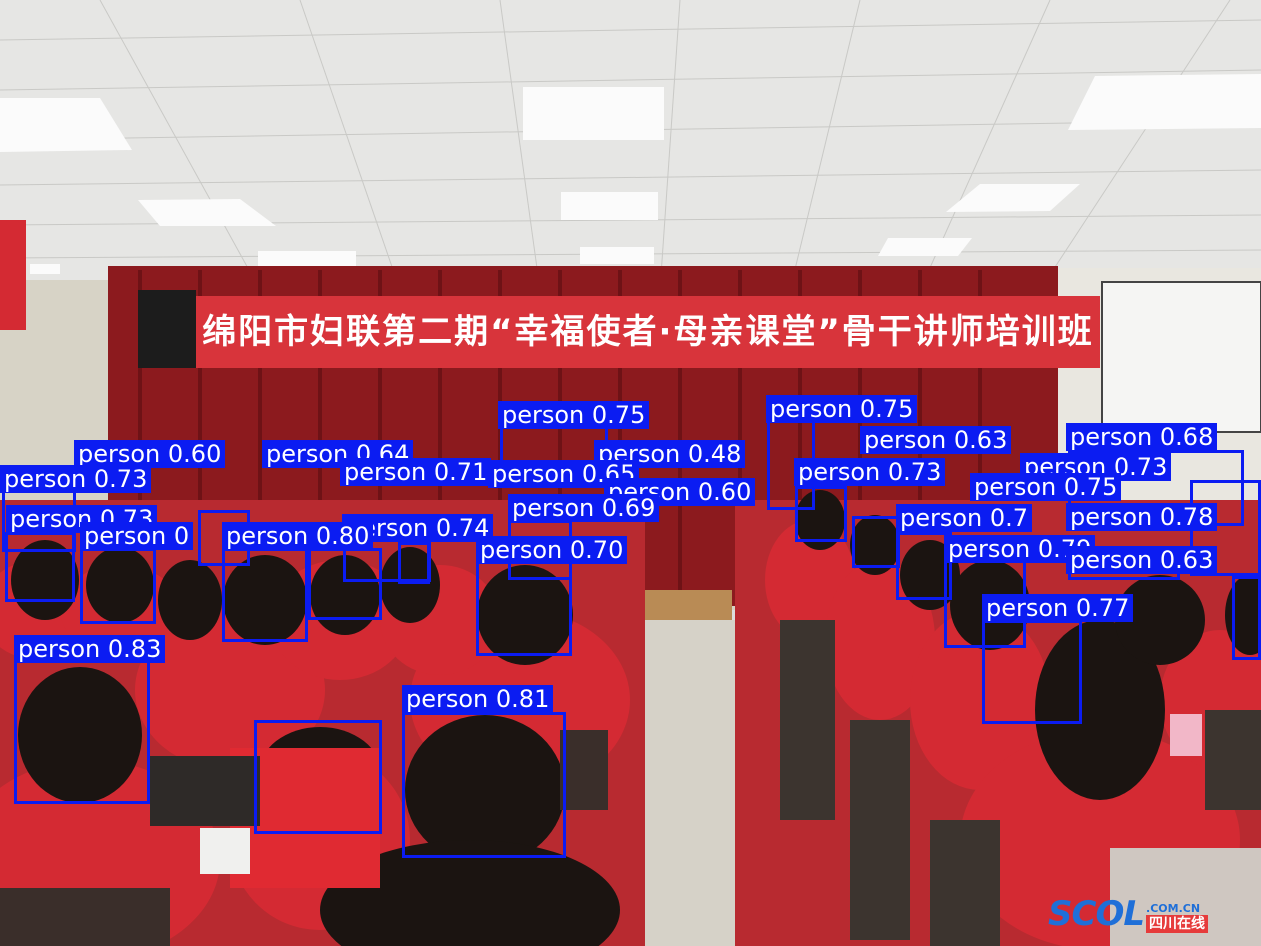 This screenshot has height=946, width=1261. I want to click on detection-label: person 0.78, so click(1142, 517).